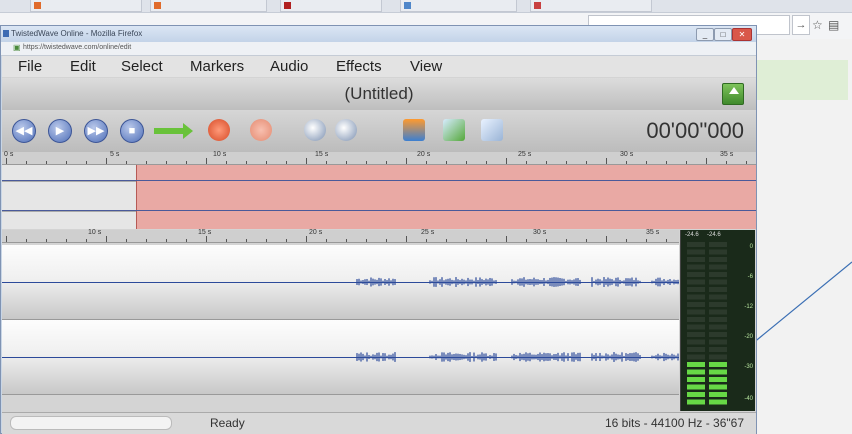  I want to click on zoom-in-icon, so click(315, 130).